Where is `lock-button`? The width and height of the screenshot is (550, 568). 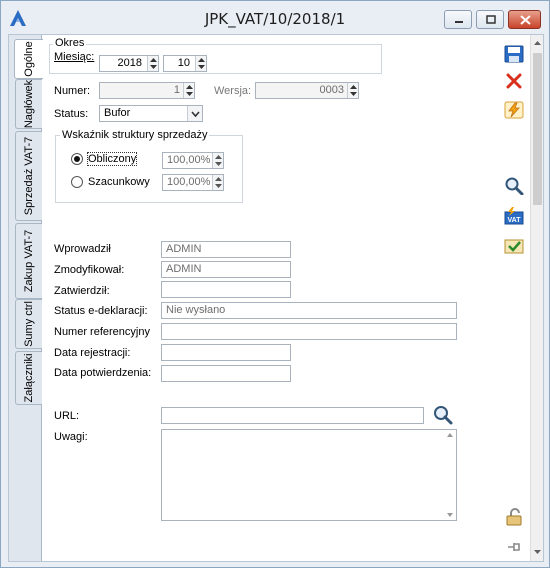
lock-button is located at coordinates (513, 516).